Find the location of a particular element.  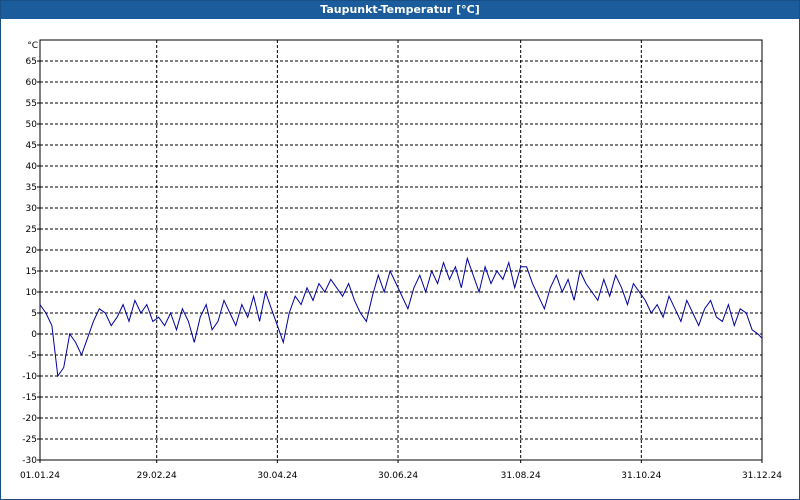

x-tick-label: 01.01.24 is located at coordinates (40, 476).